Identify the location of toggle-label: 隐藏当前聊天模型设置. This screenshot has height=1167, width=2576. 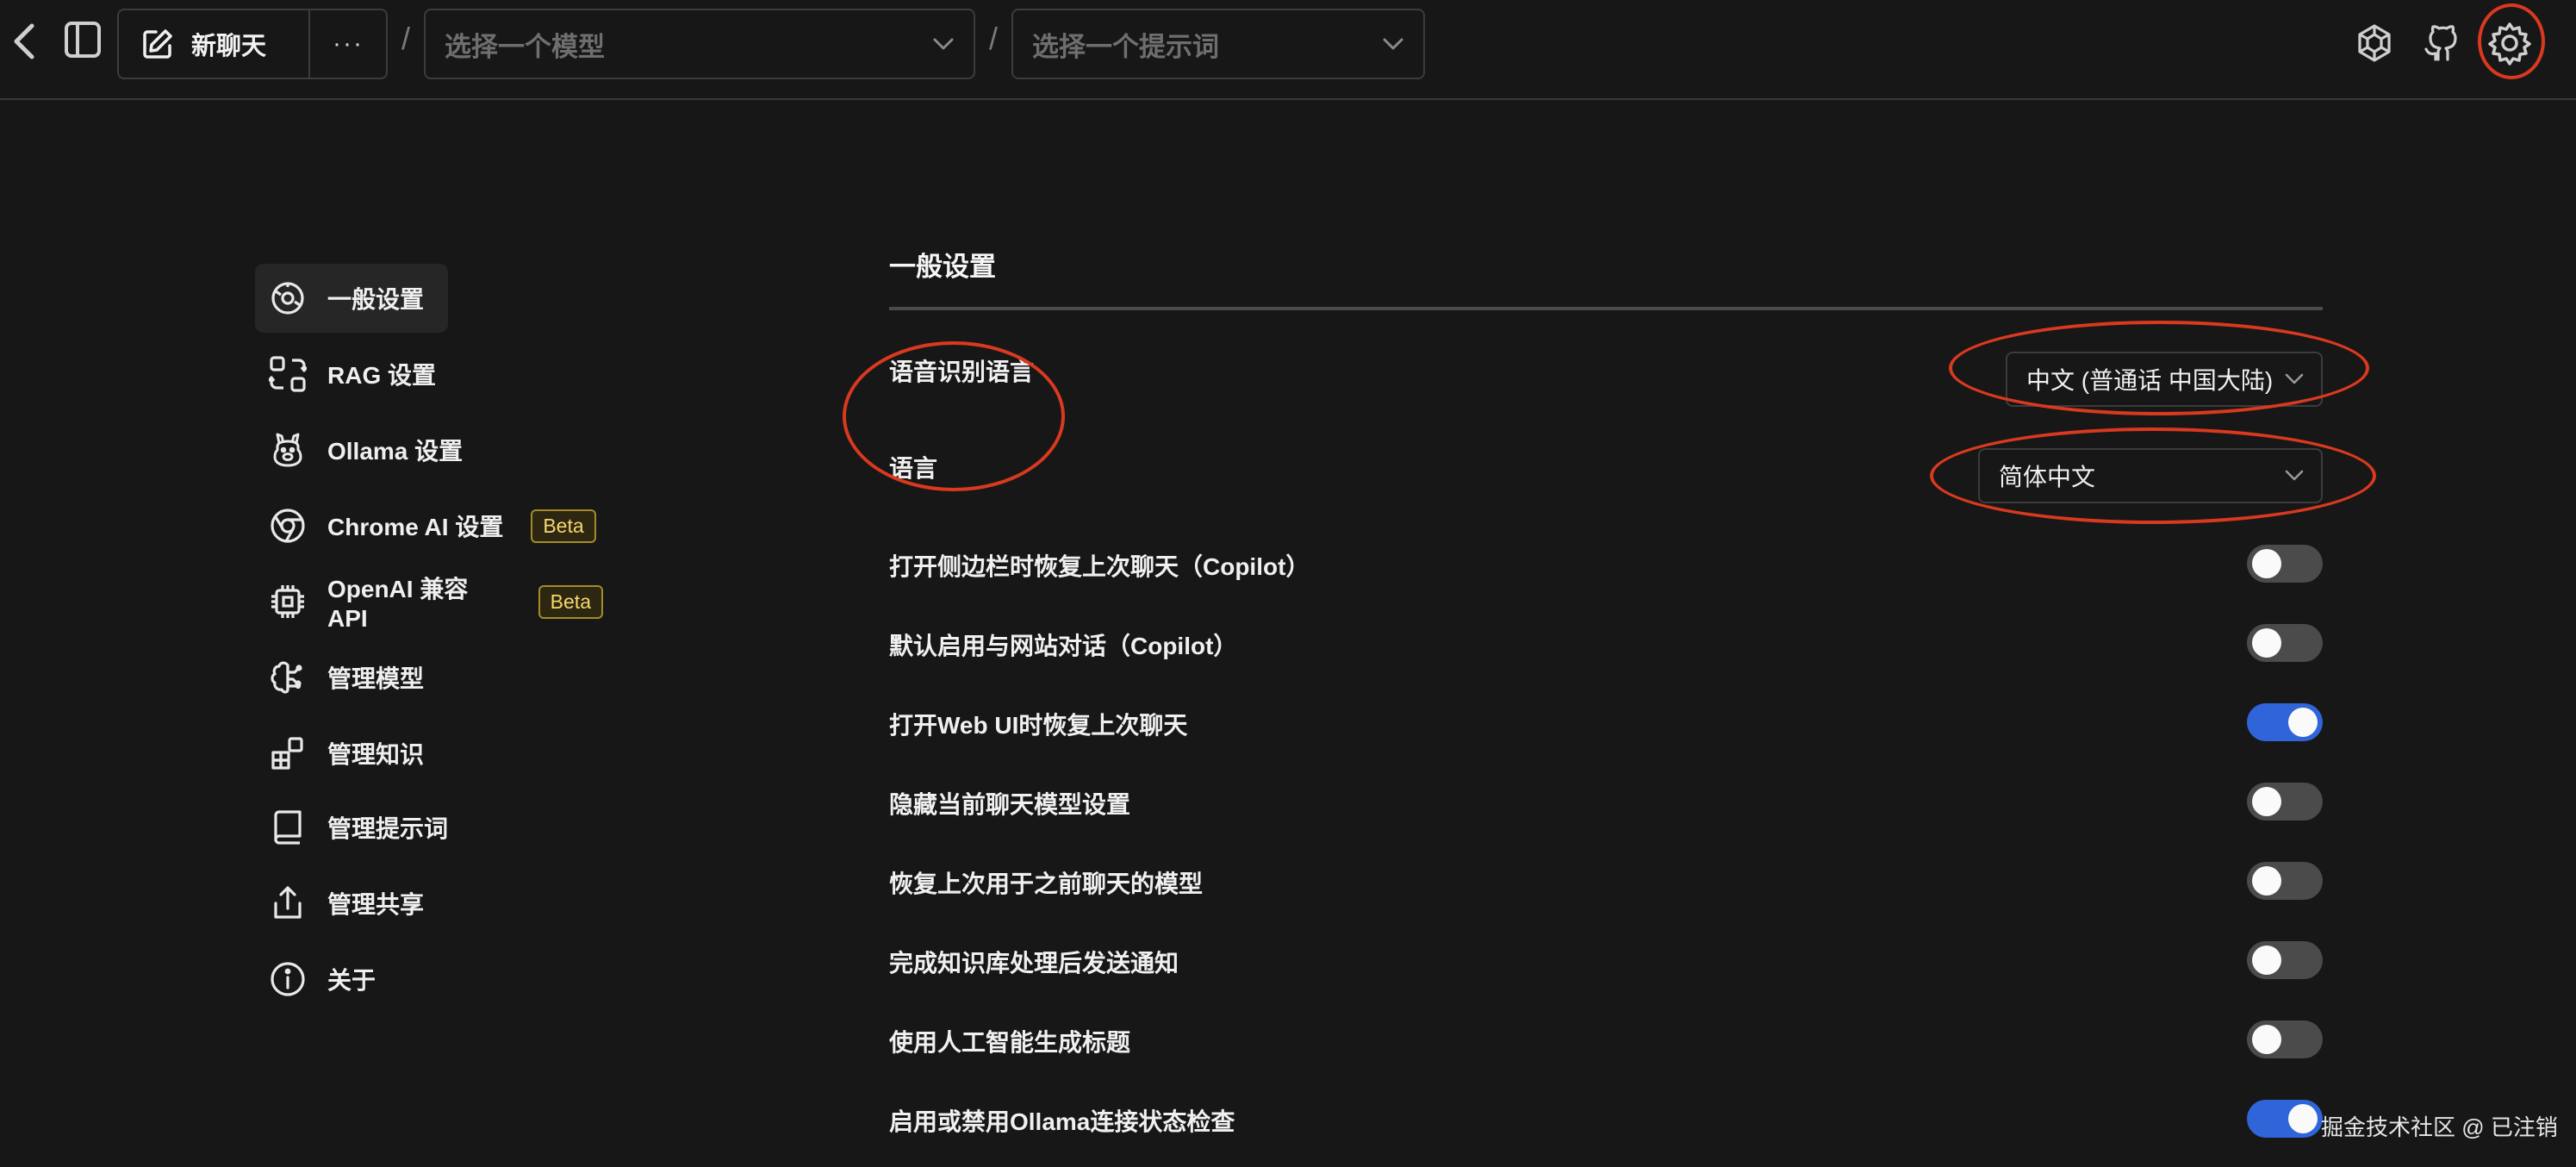
(1010, 805).